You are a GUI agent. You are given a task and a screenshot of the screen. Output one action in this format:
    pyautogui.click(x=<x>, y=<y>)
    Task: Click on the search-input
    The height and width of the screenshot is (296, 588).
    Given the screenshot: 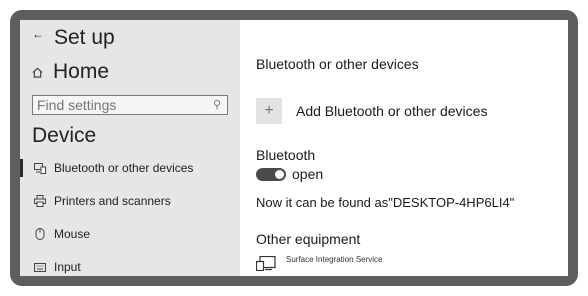 What is the action you would take?
    pyautogui.click(x=115, y=105)
    